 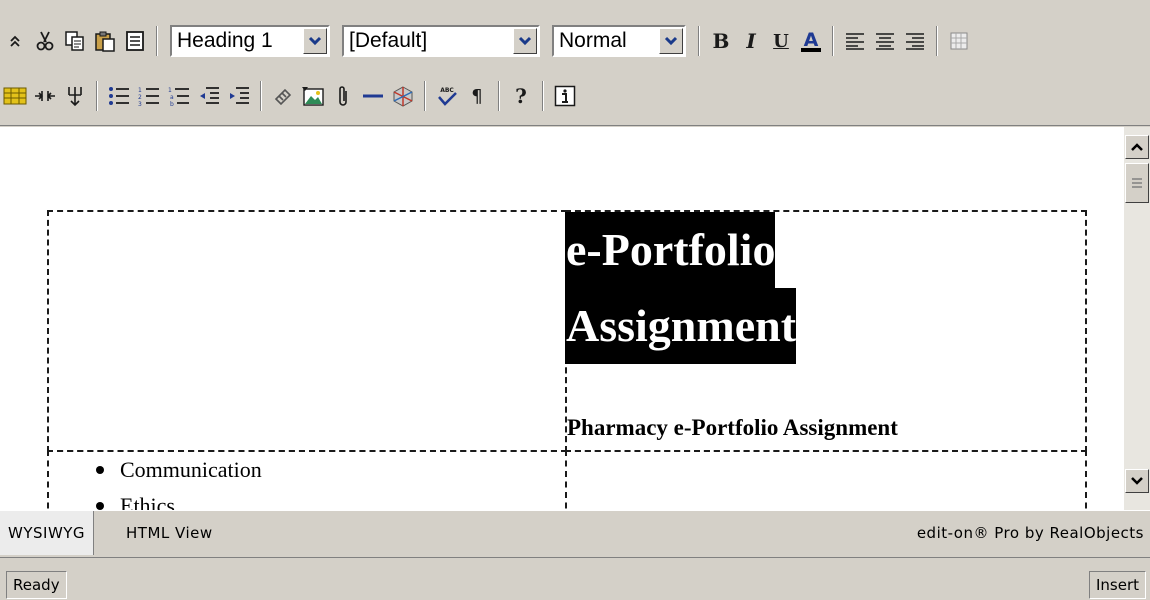 I want to click on font-family-select-value: [Default], so click(x=388, y=40).